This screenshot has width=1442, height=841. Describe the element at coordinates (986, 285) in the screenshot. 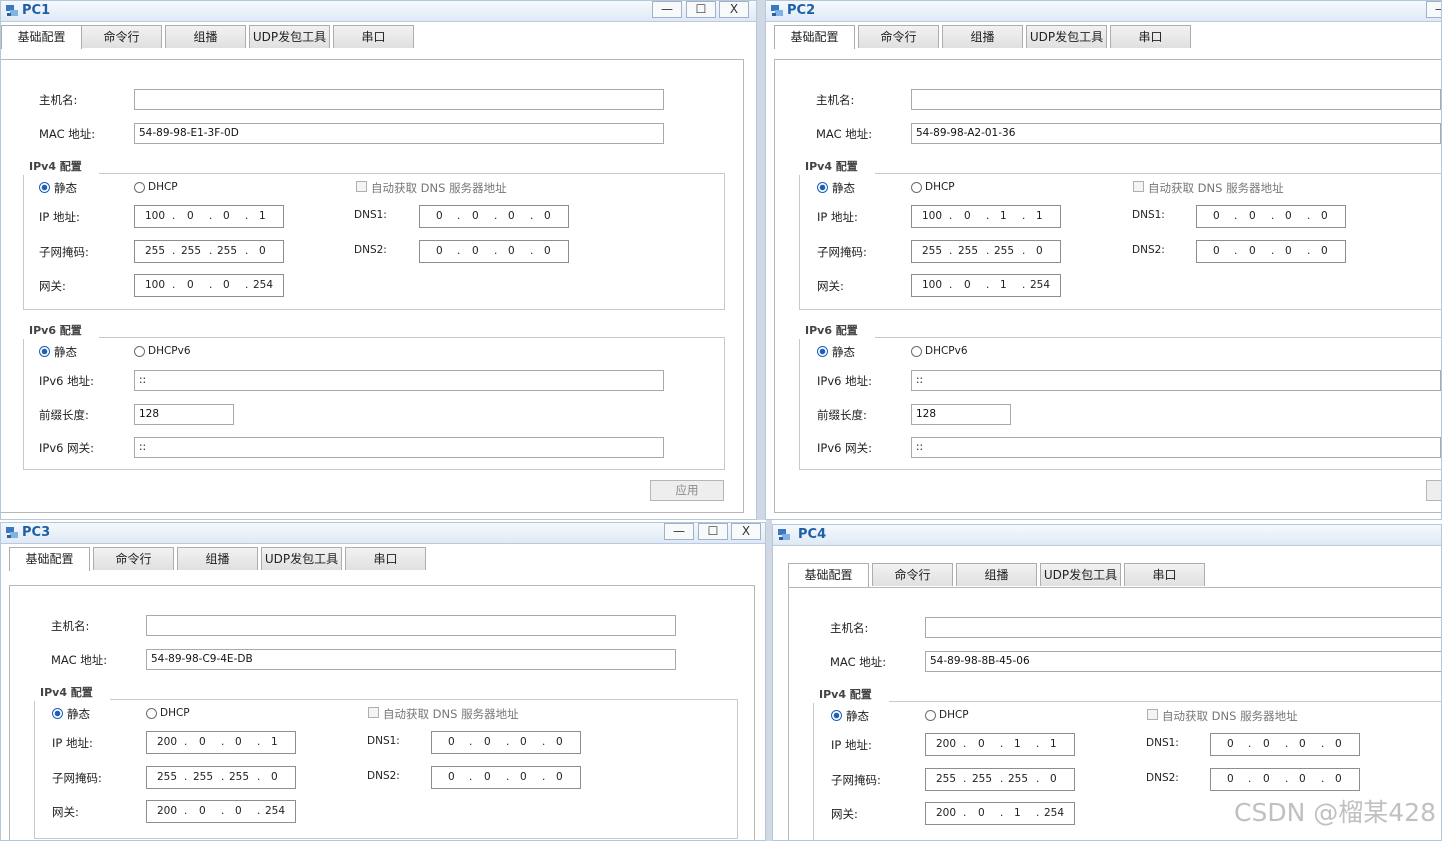

I see `gateway-input: 100. 0. 1. 254` at that location.